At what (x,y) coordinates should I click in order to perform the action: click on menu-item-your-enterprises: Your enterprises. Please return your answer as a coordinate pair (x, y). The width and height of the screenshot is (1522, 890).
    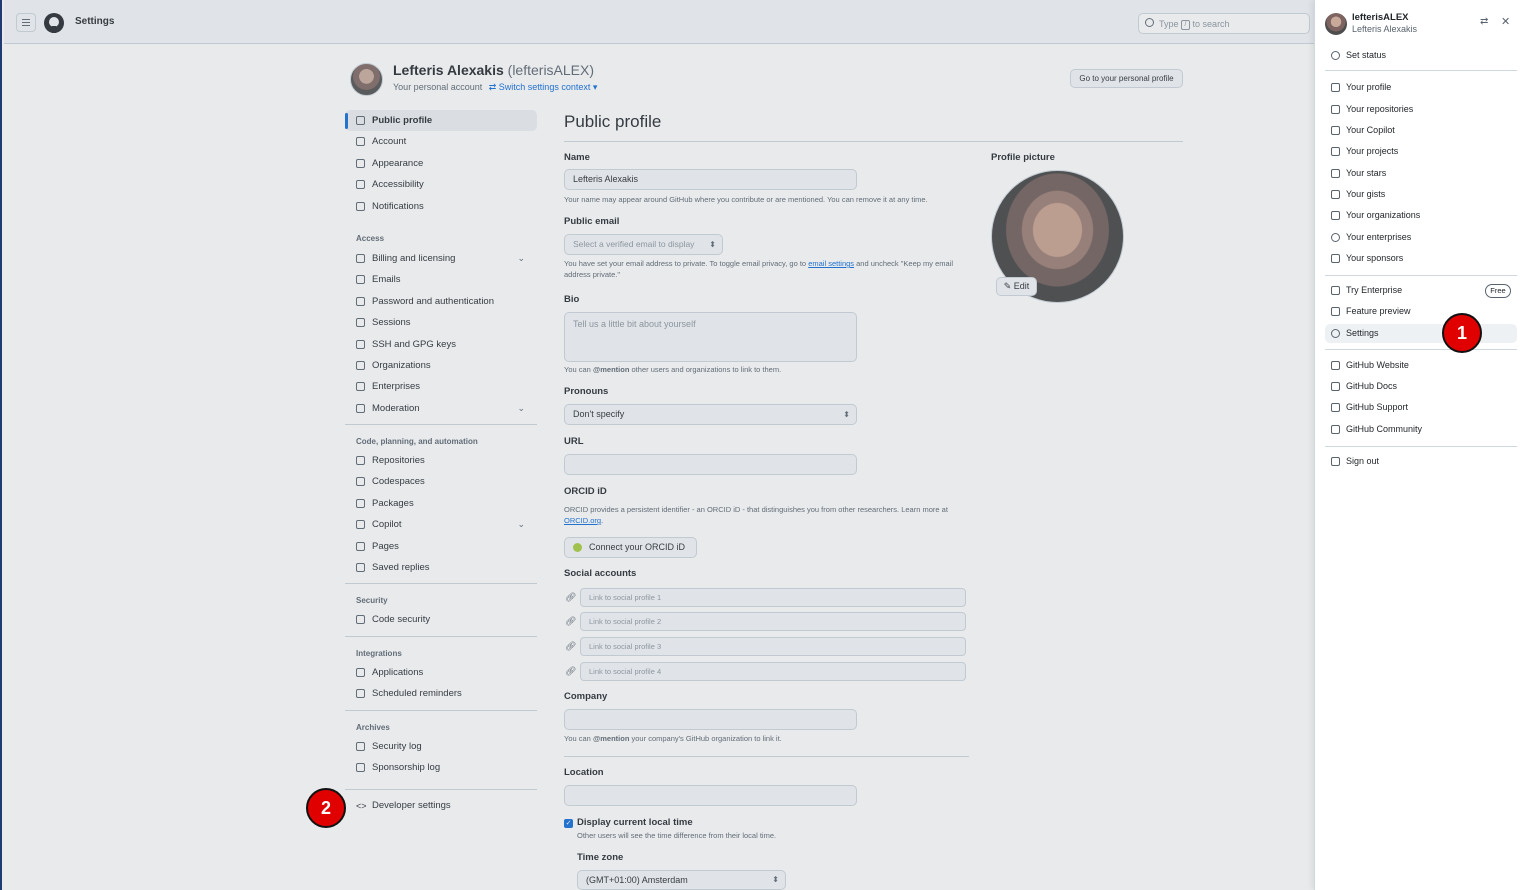
    Looking at the image, I should click on (1421, 237).